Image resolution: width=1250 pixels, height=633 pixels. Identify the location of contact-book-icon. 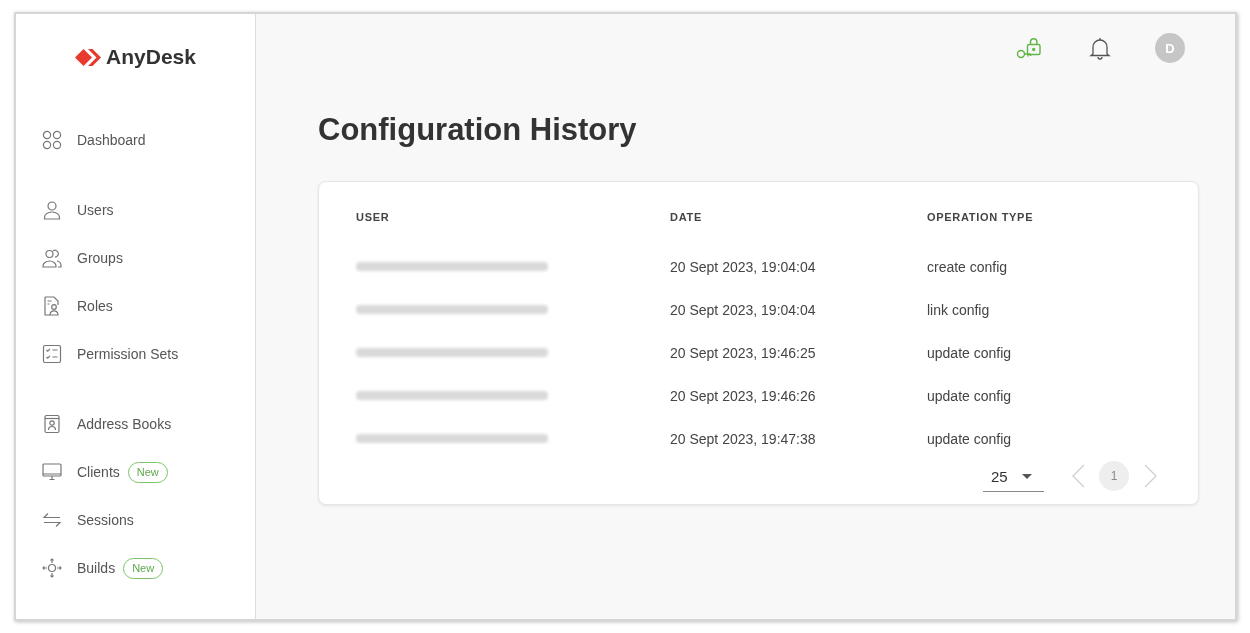
(52, 424).